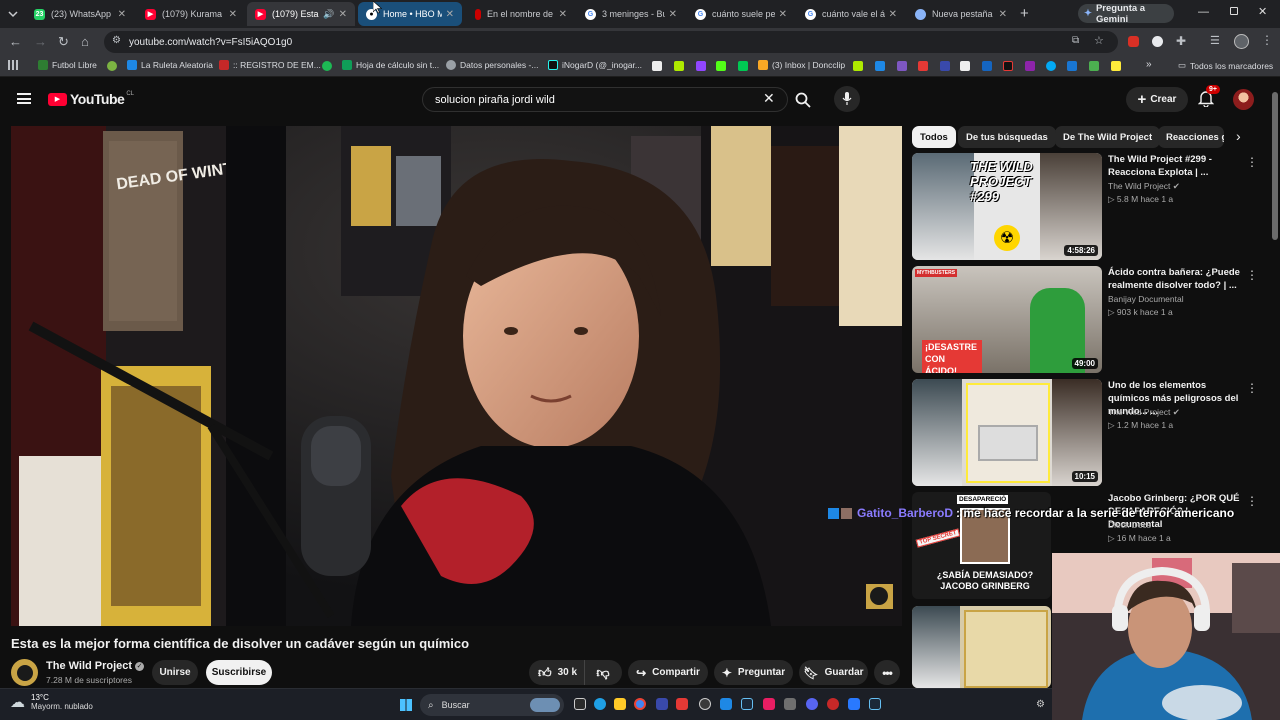  Describe the element at coordinates (1075, 40) in the screenshot. I see `install-icon: ⧉` at that location.